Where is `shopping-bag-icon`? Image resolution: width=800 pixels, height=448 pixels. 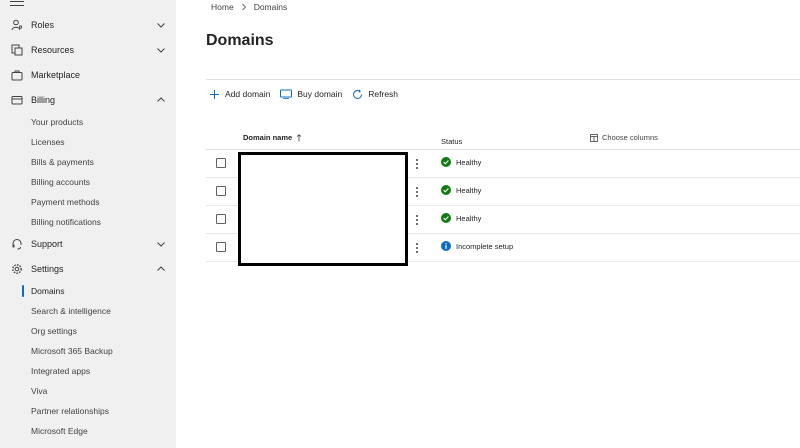
shopping-bag-icon is located at coordinates (17, 75).